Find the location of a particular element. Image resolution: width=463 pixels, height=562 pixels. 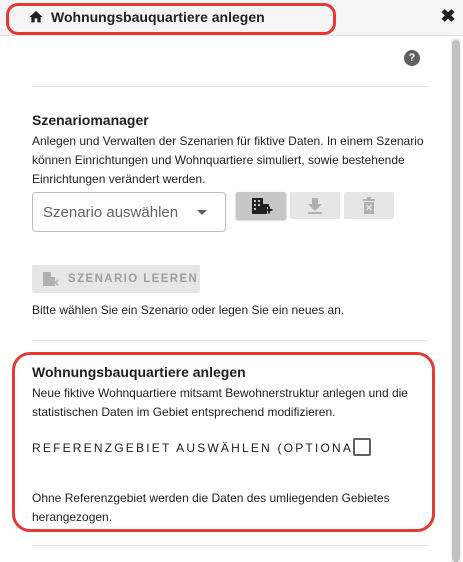

scenario-select: Szenario auswählen is located at coordinates (129, 212).